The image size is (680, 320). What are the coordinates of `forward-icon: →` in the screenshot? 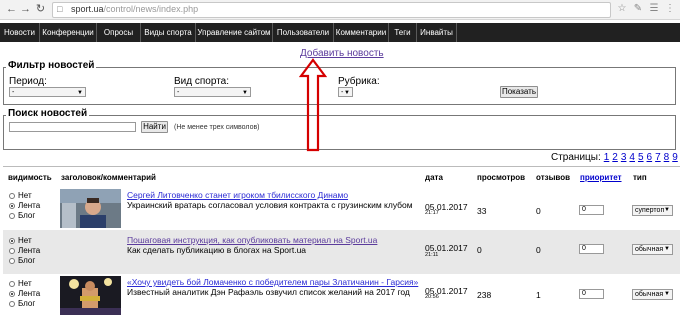 It's located at (25, 9).